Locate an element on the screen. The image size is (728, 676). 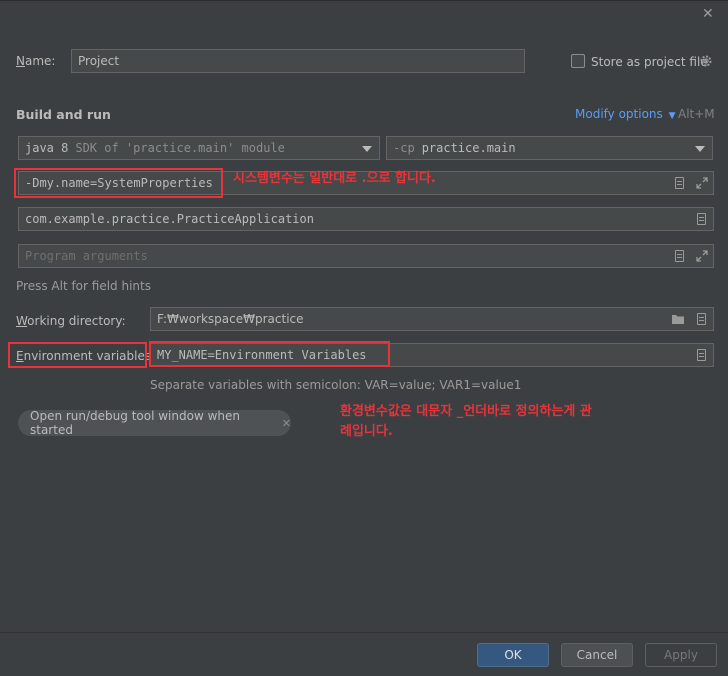
sdk-combo: java 8 SDK of 'practice.main' module is located at coordinates (199, 148).